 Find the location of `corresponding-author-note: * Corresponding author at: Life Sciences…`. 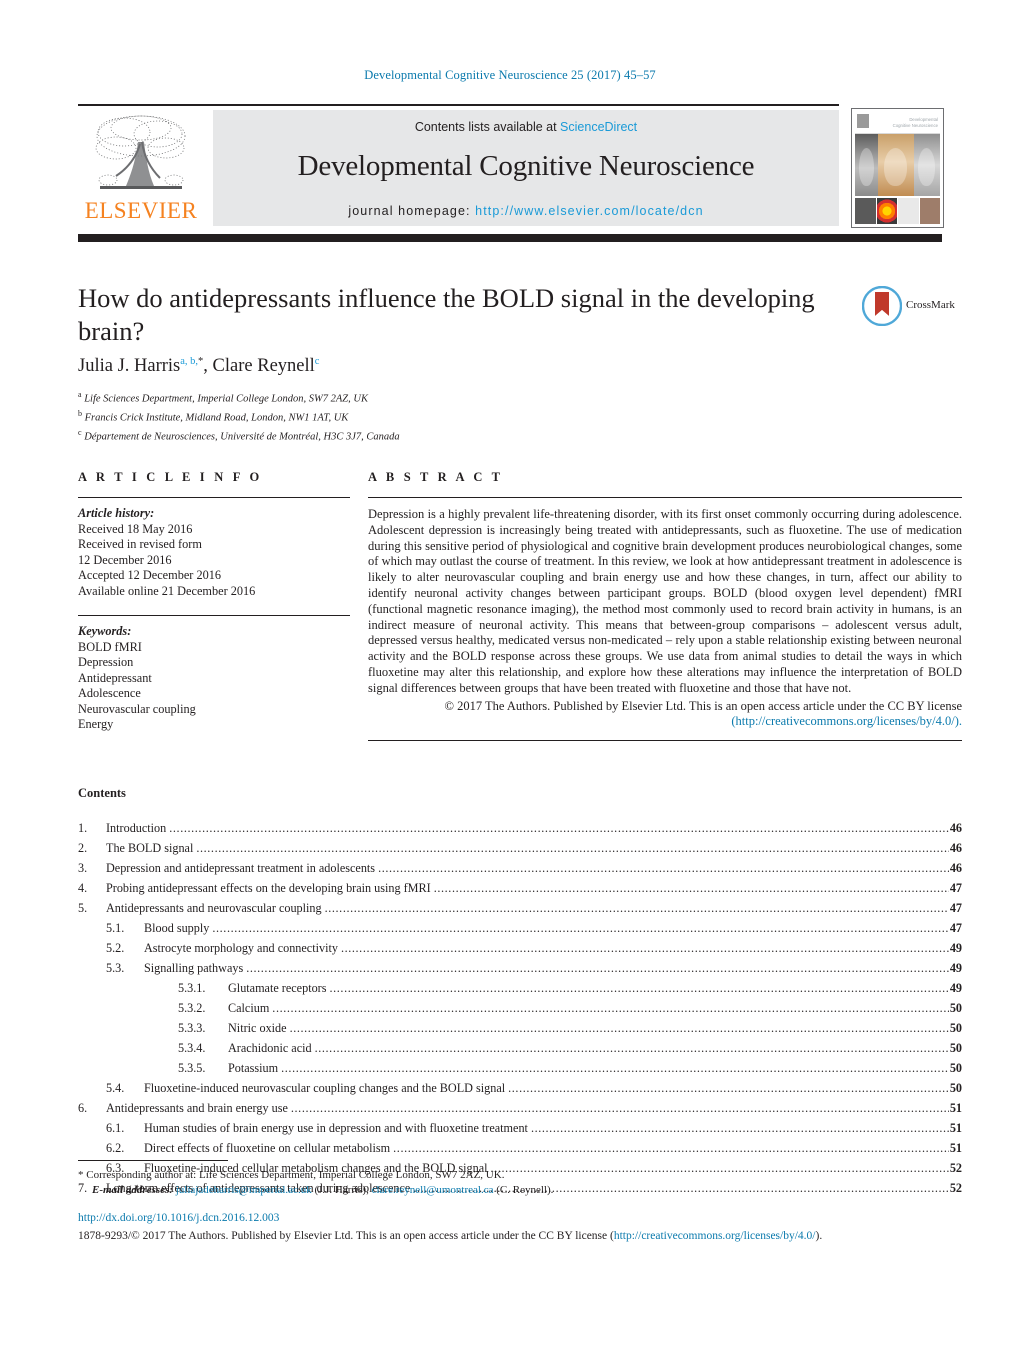

corresponding-author-note: * Corresponding author at: Life Sciences… is located at coordinates (520, 1175).